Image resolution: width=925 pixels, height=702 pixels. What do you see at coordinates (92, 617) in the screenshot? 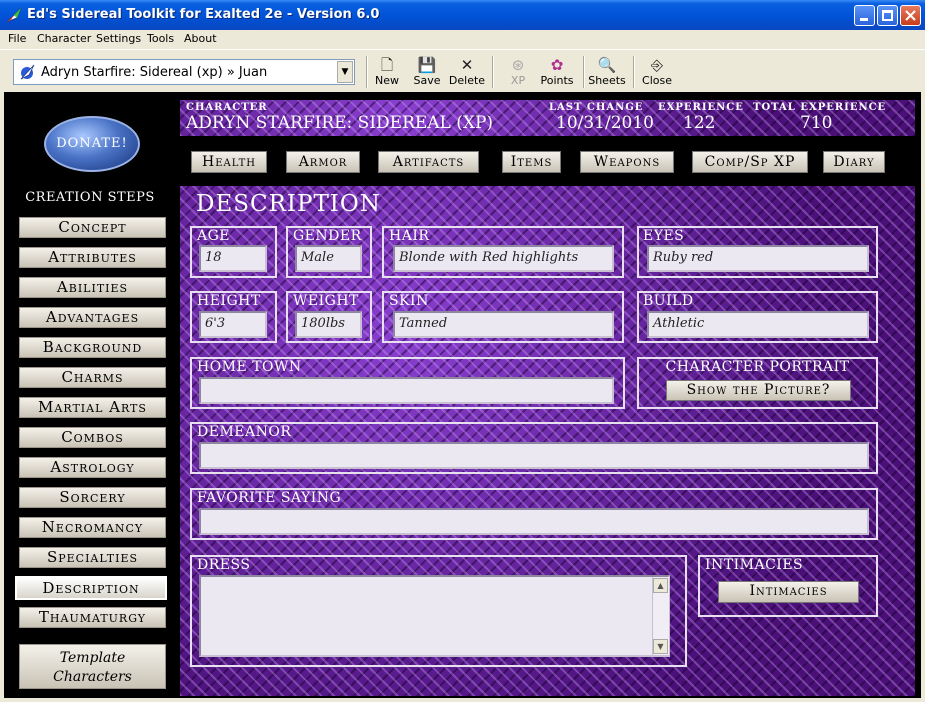
I see `step-thaumaturgy: Thaumaturgy` at bounding box center [92, 617].